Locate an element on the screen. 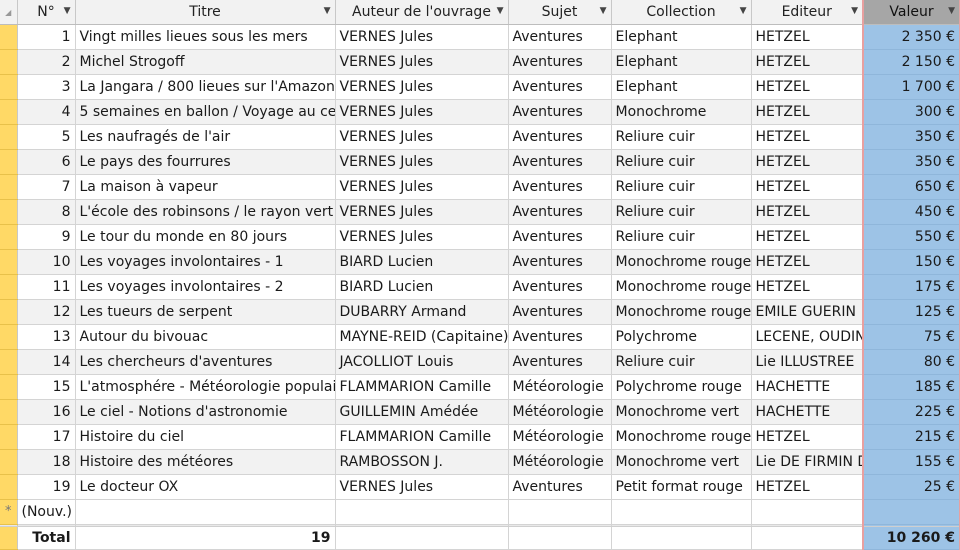 The width and height of the screenshot is (960, 550). cell-collection: Monochrome vert is located at coordinates (681, 412).